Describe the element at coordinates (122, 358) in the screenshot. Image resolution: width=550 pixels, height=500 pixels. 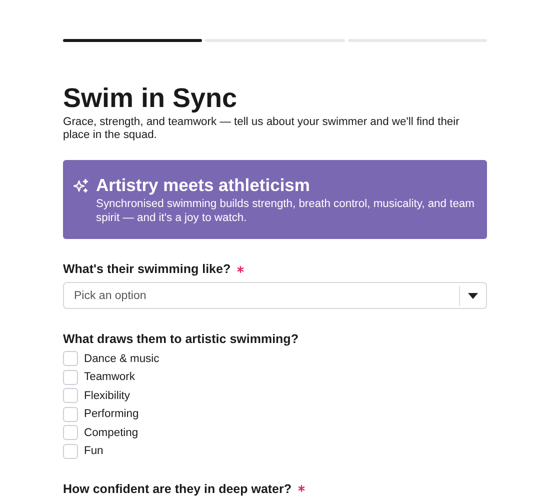
I see `checkbox-label: Dance & music` at that location.